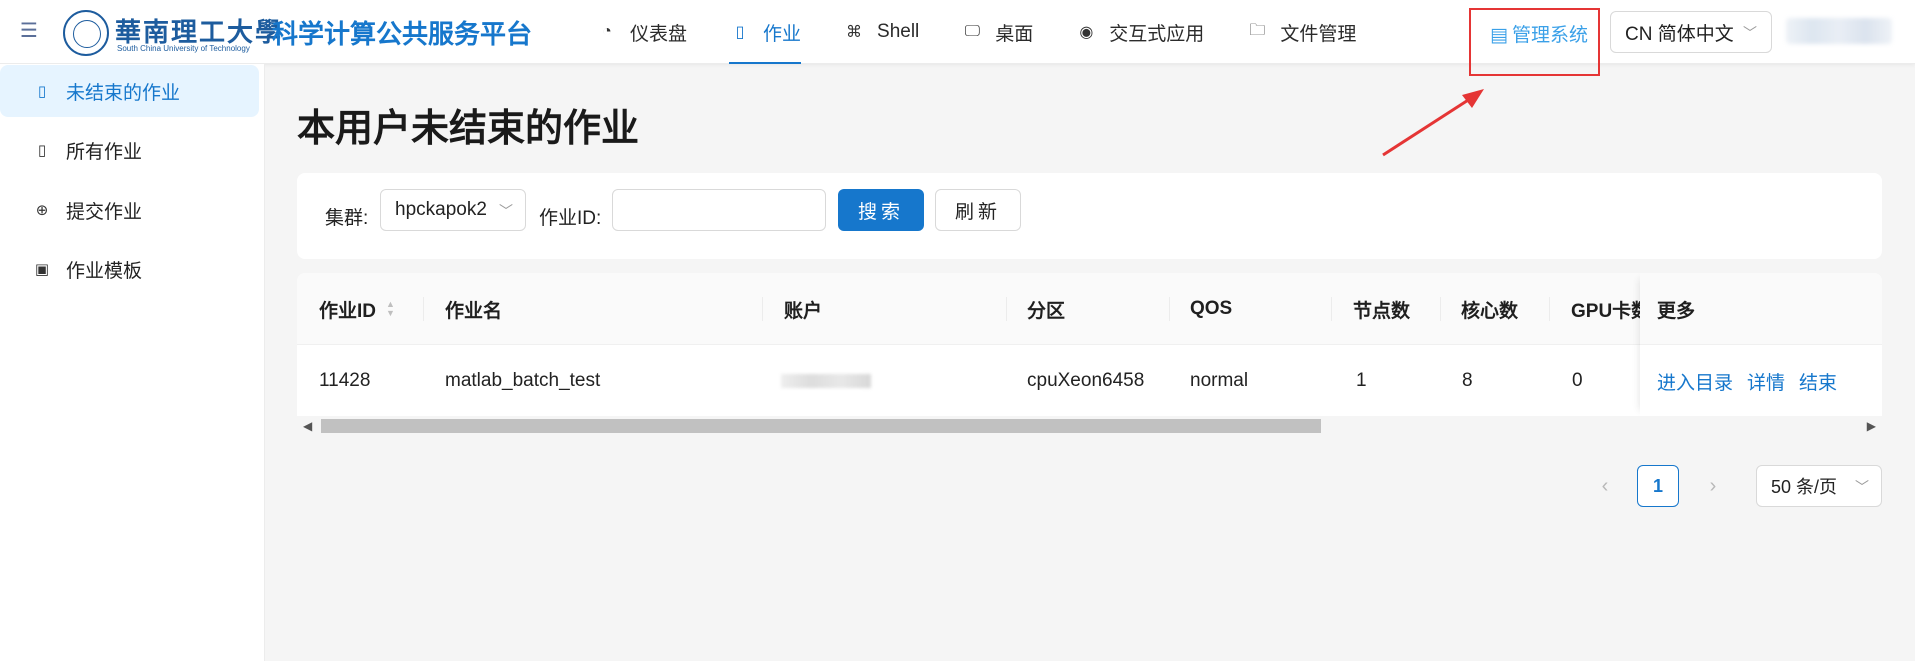 The image size is (1915, 661). I want to click on cluster-select: hpckapok2 ﹀, so click(453, 210).